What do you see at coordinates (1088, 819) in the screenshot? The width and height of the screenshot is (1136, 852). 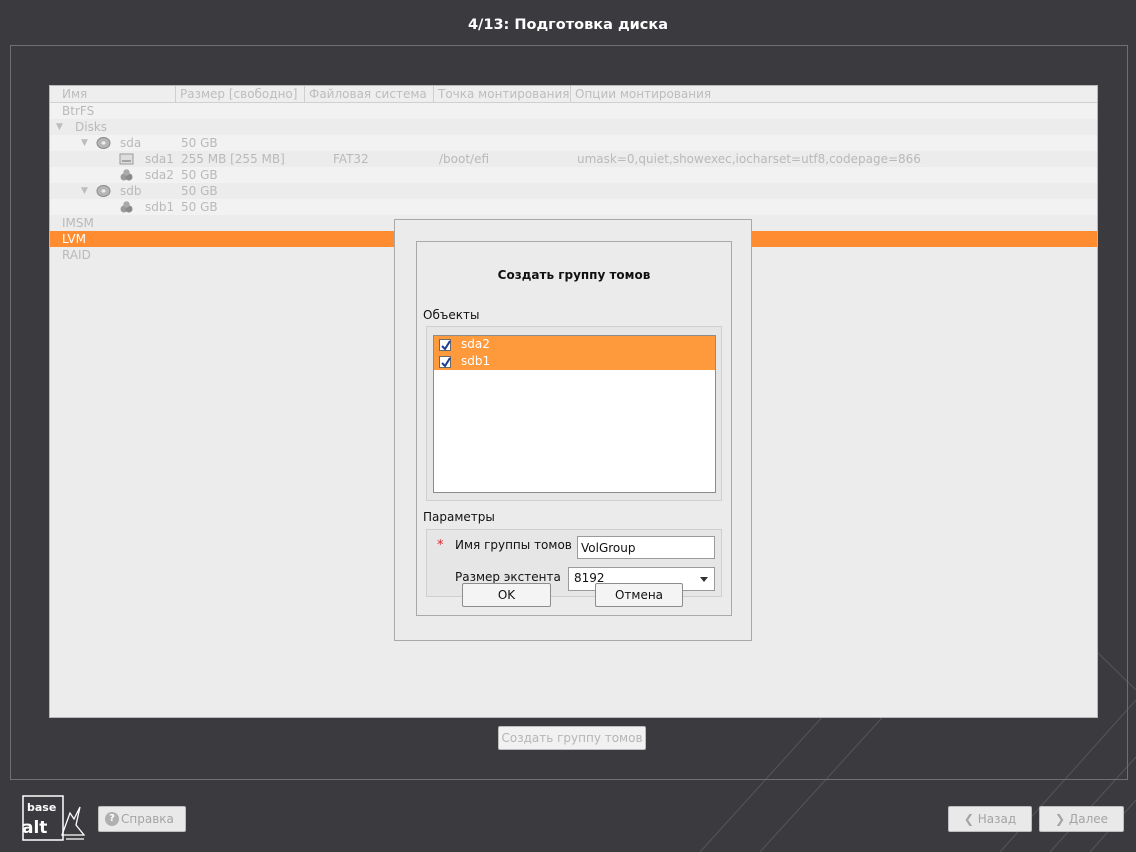 I see `next-label: Далее` at bounding box center [1088, 819].